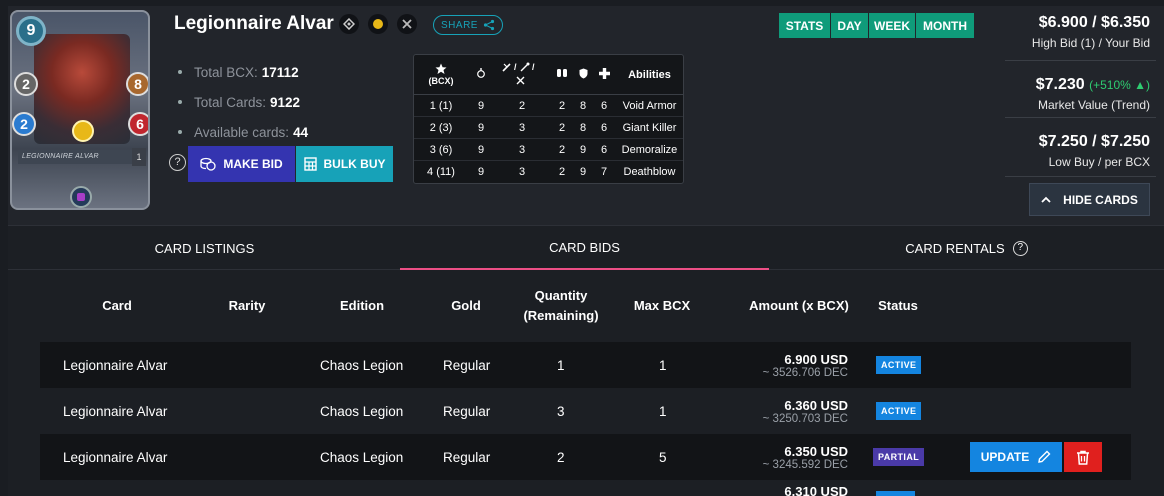 The image size is (1164, 496). I want to click on rentals-help-icon: ?, so click(1020, 248).